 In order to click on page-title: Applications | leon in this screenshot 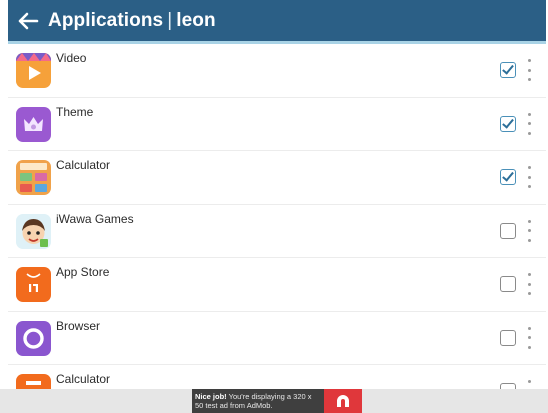, I will do `click(132, 21)`.